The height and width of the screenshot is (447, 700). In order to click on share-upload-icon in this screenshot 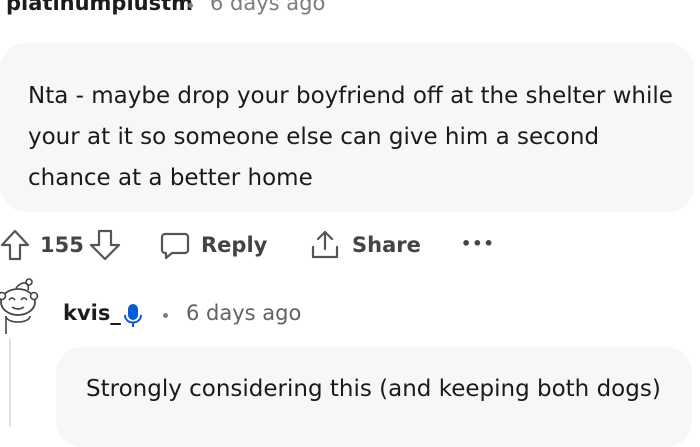, I will do `click(325, 244)`.